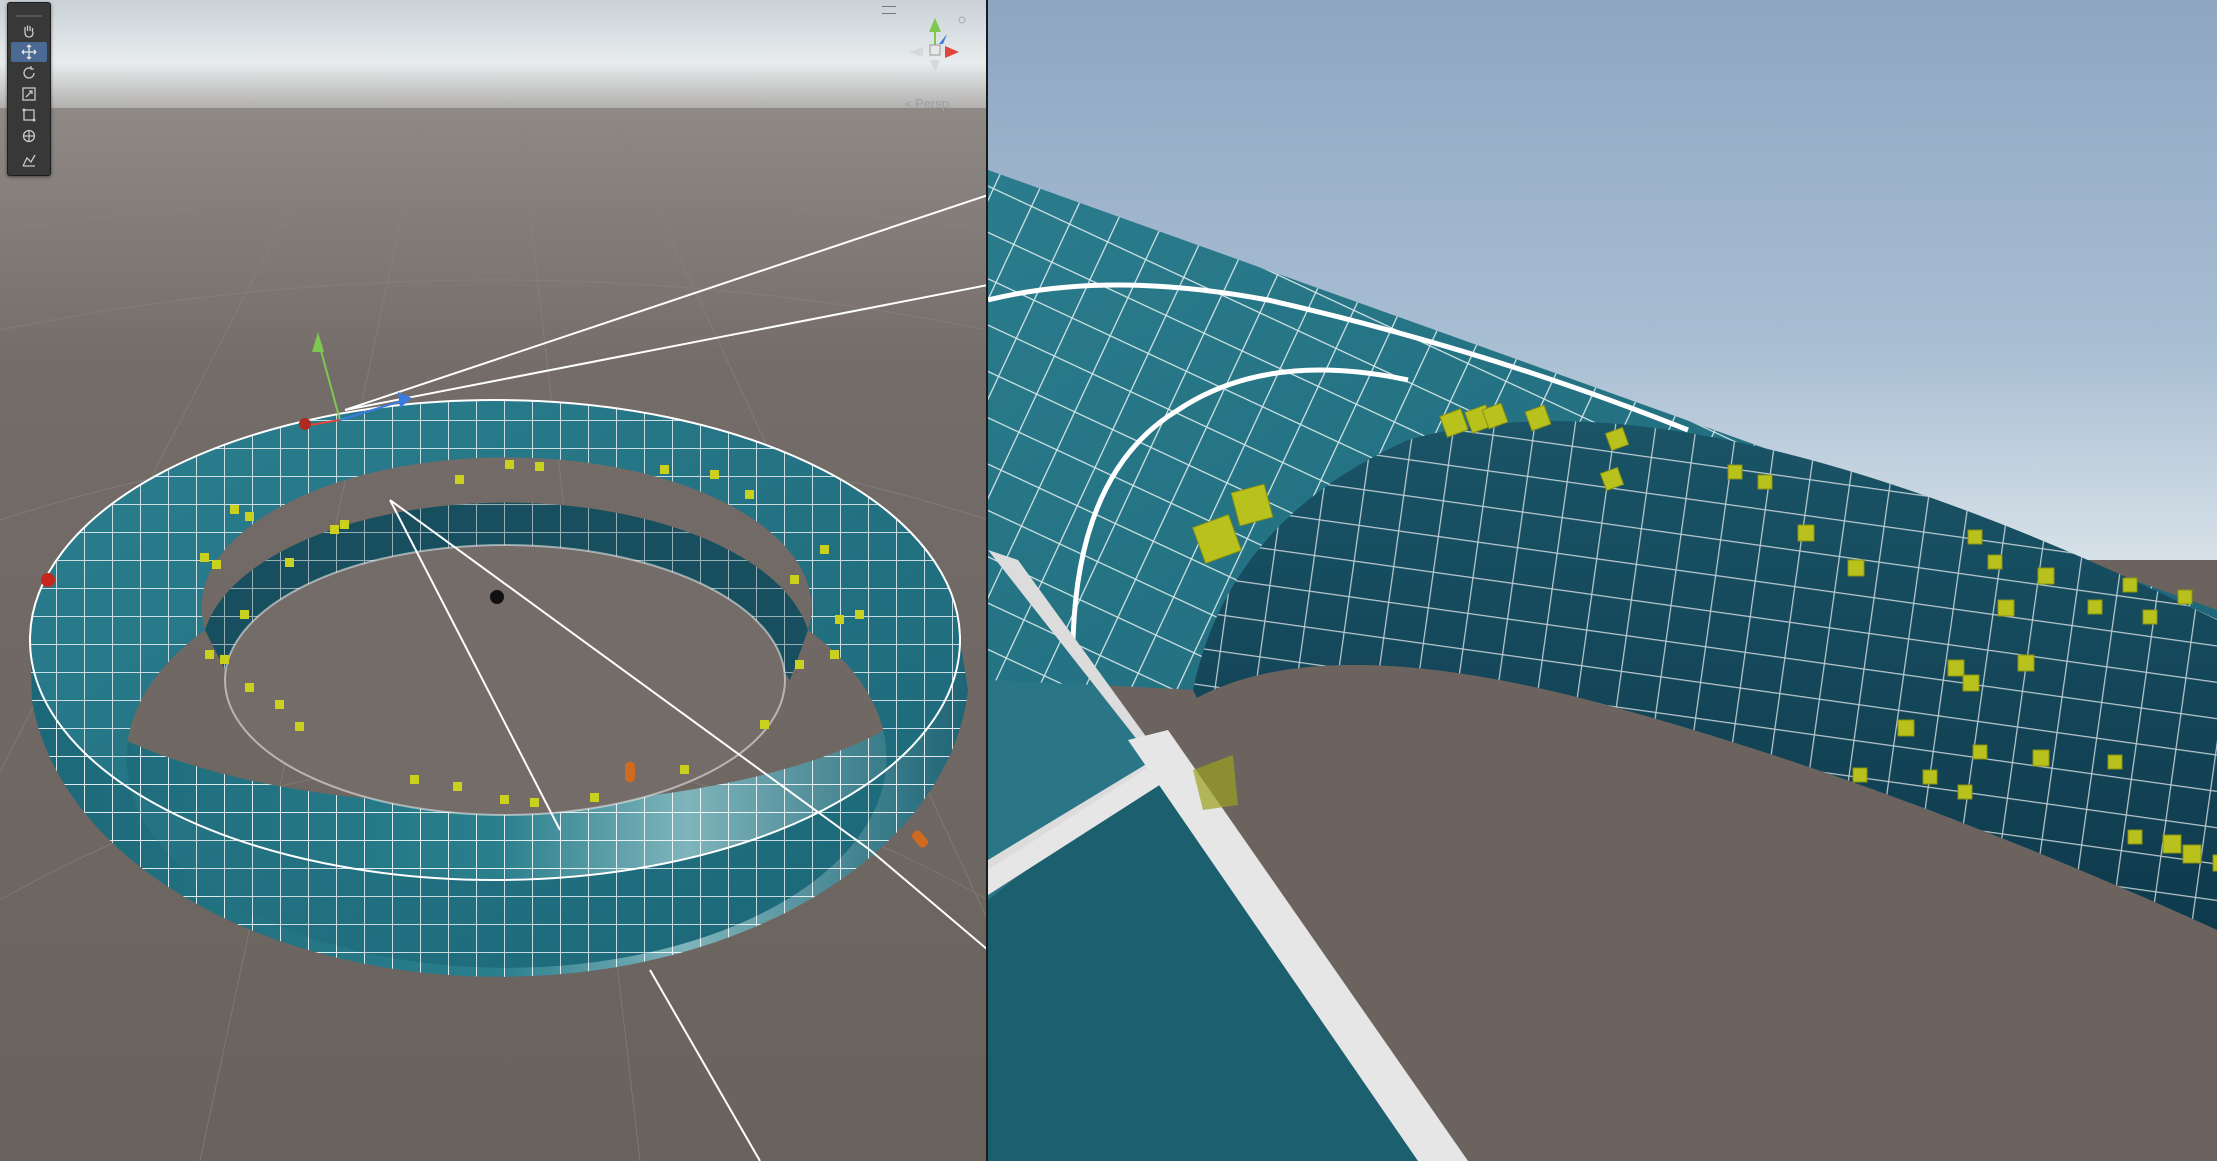  Describe the element at coordinates (630, 772) in the screenshot. I see `orange-object` at that location.